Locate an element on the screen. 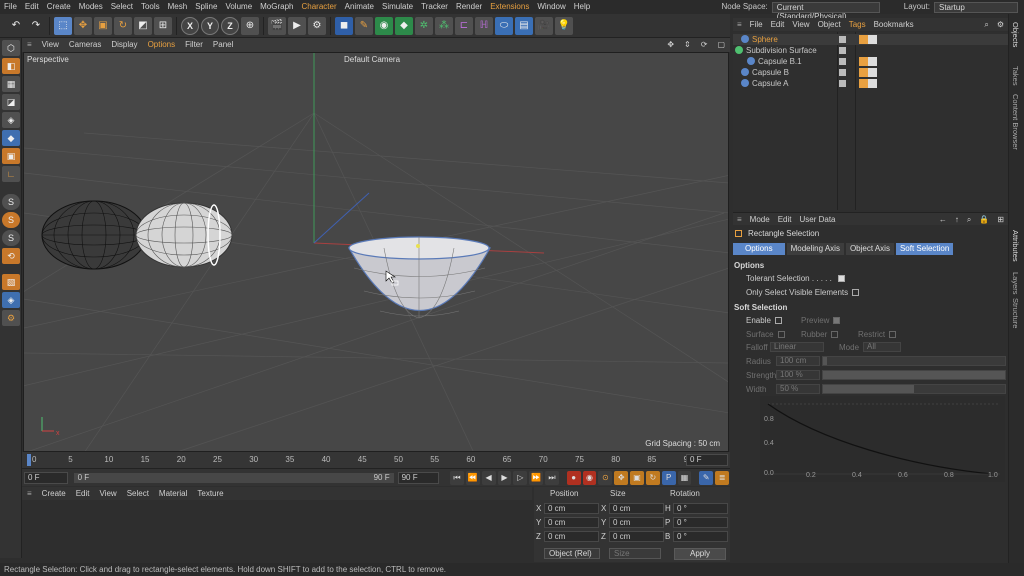 The width and height of the screenshot is (1024, 576). attribute-menu-edit: Edit is located at coordinates (785, 219).